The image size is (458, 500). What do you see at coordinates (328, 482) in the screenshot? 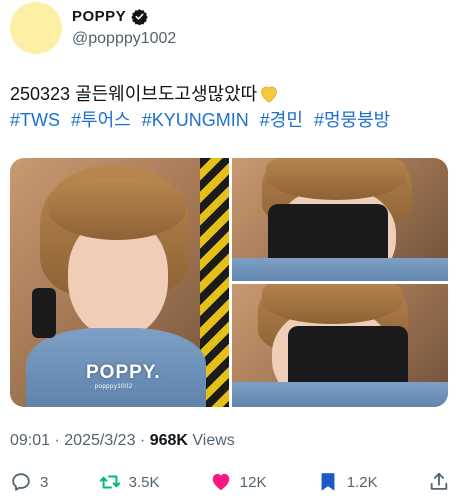
I see `bookmark-icon` at bounding box center [328, 482].